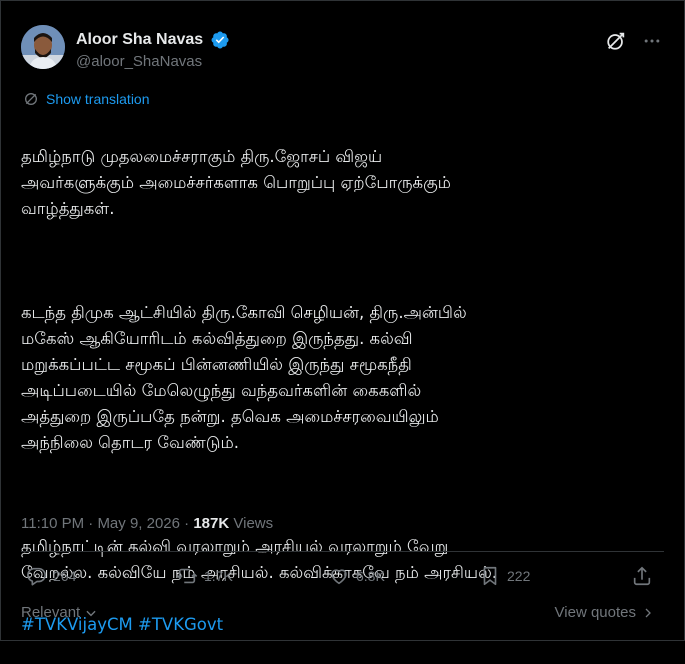 This screenshot has width=685, height=664. Describe the element at coordinates (187, 576) in the screenshot. I see `repost-icon` at that location.